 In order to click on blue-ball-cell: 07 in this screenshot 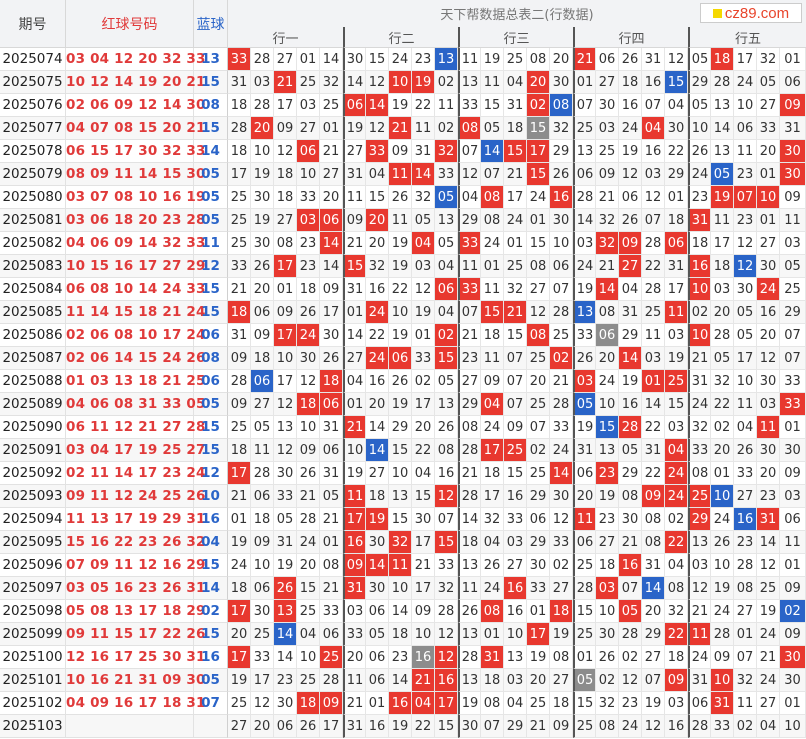, I will do `click(211, 703)`.